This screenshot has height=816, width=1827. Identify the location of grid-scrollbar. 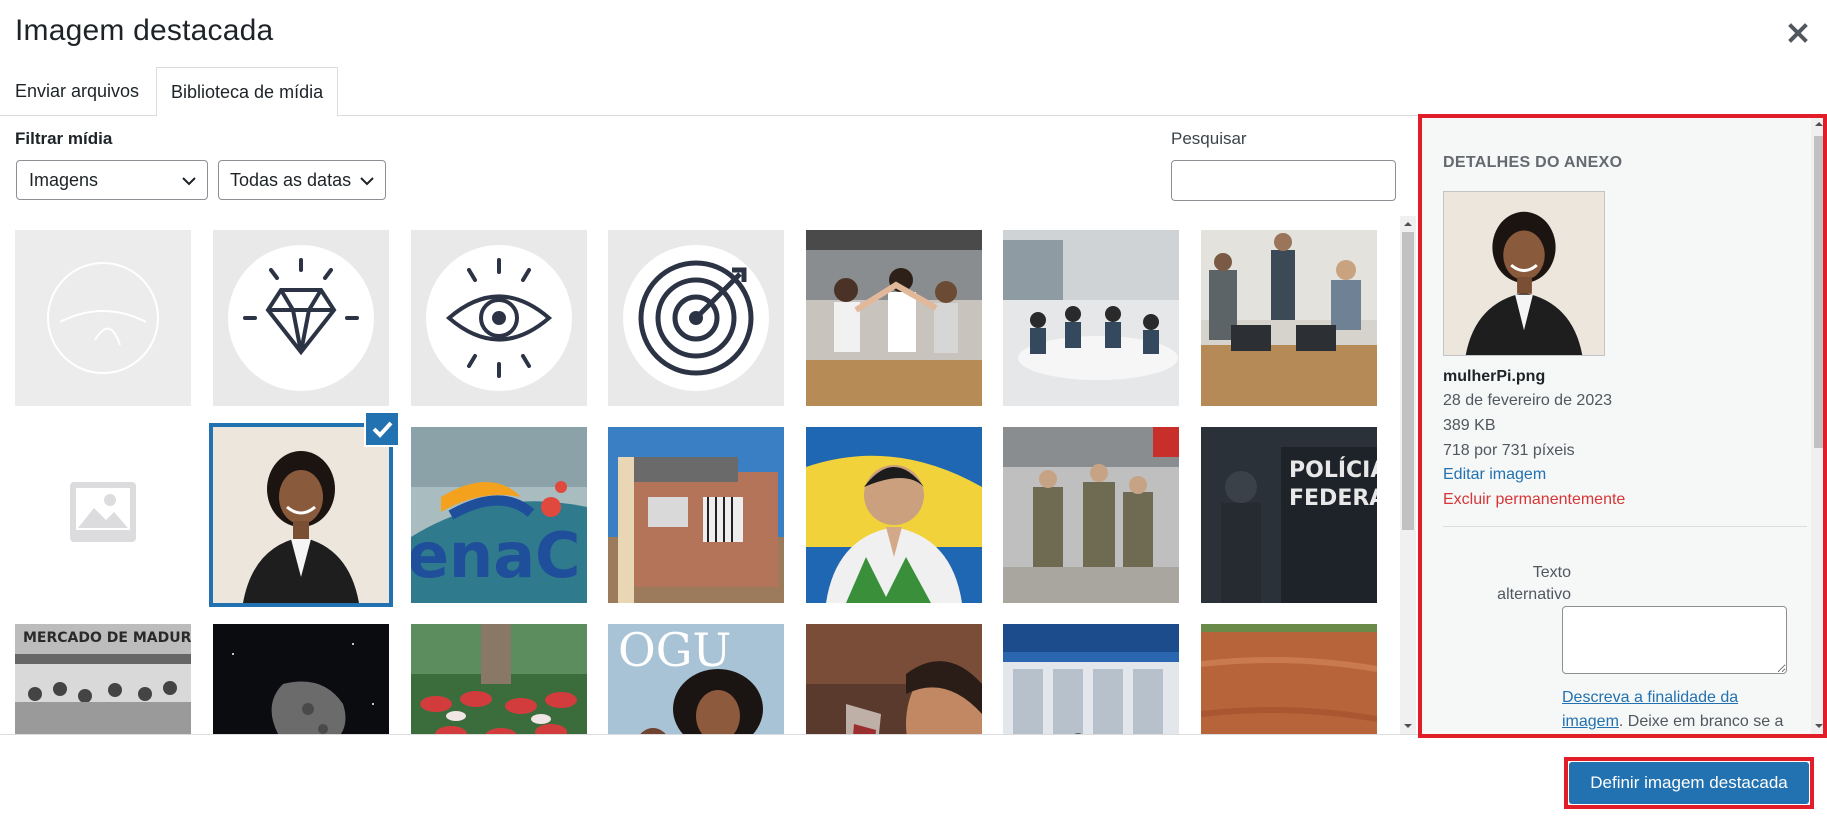
(1408, 475).